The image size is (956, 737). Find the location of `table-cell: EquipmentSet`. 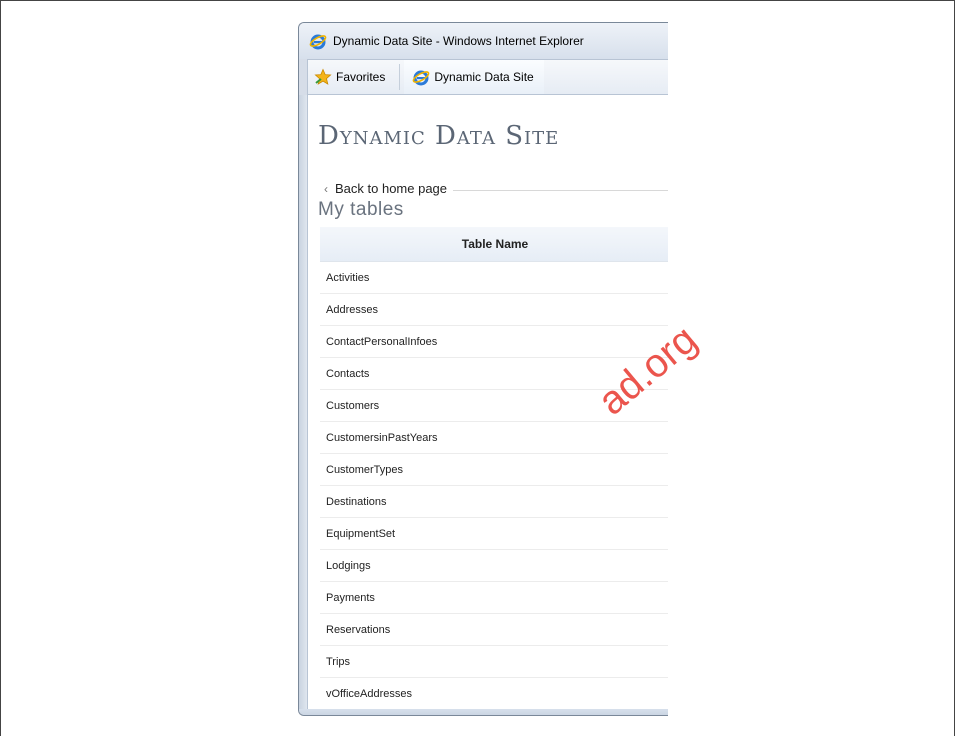

table-cell: EquipmentSet is located at coordinates (494, 533).